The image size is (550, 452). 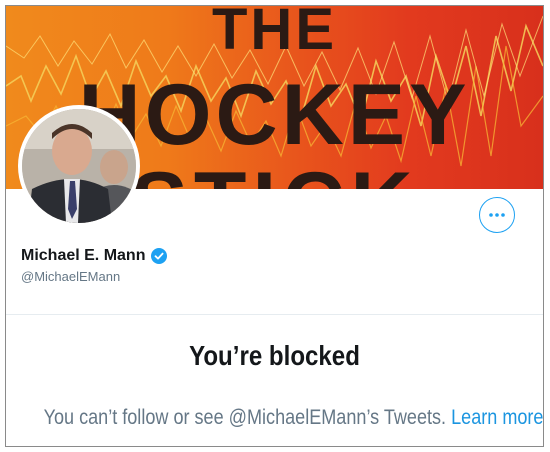 I want to click on avatar, so click(x=79, y=166).